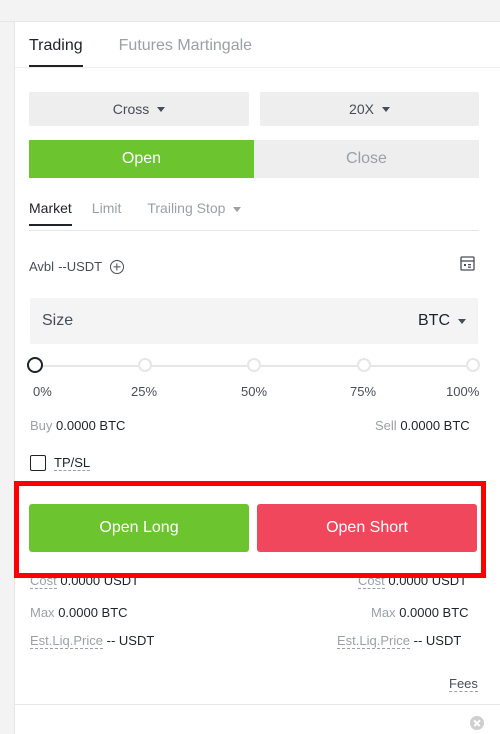 The image size is (500, 734). I want to click on max-left: Max 0.0000 BTC, so click(79, 612).